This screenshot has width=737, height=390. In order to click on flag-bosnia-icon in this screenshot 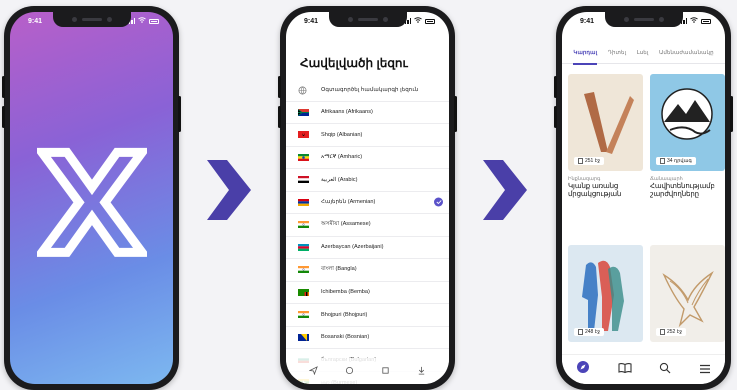, I will do `click(303, 337)`.